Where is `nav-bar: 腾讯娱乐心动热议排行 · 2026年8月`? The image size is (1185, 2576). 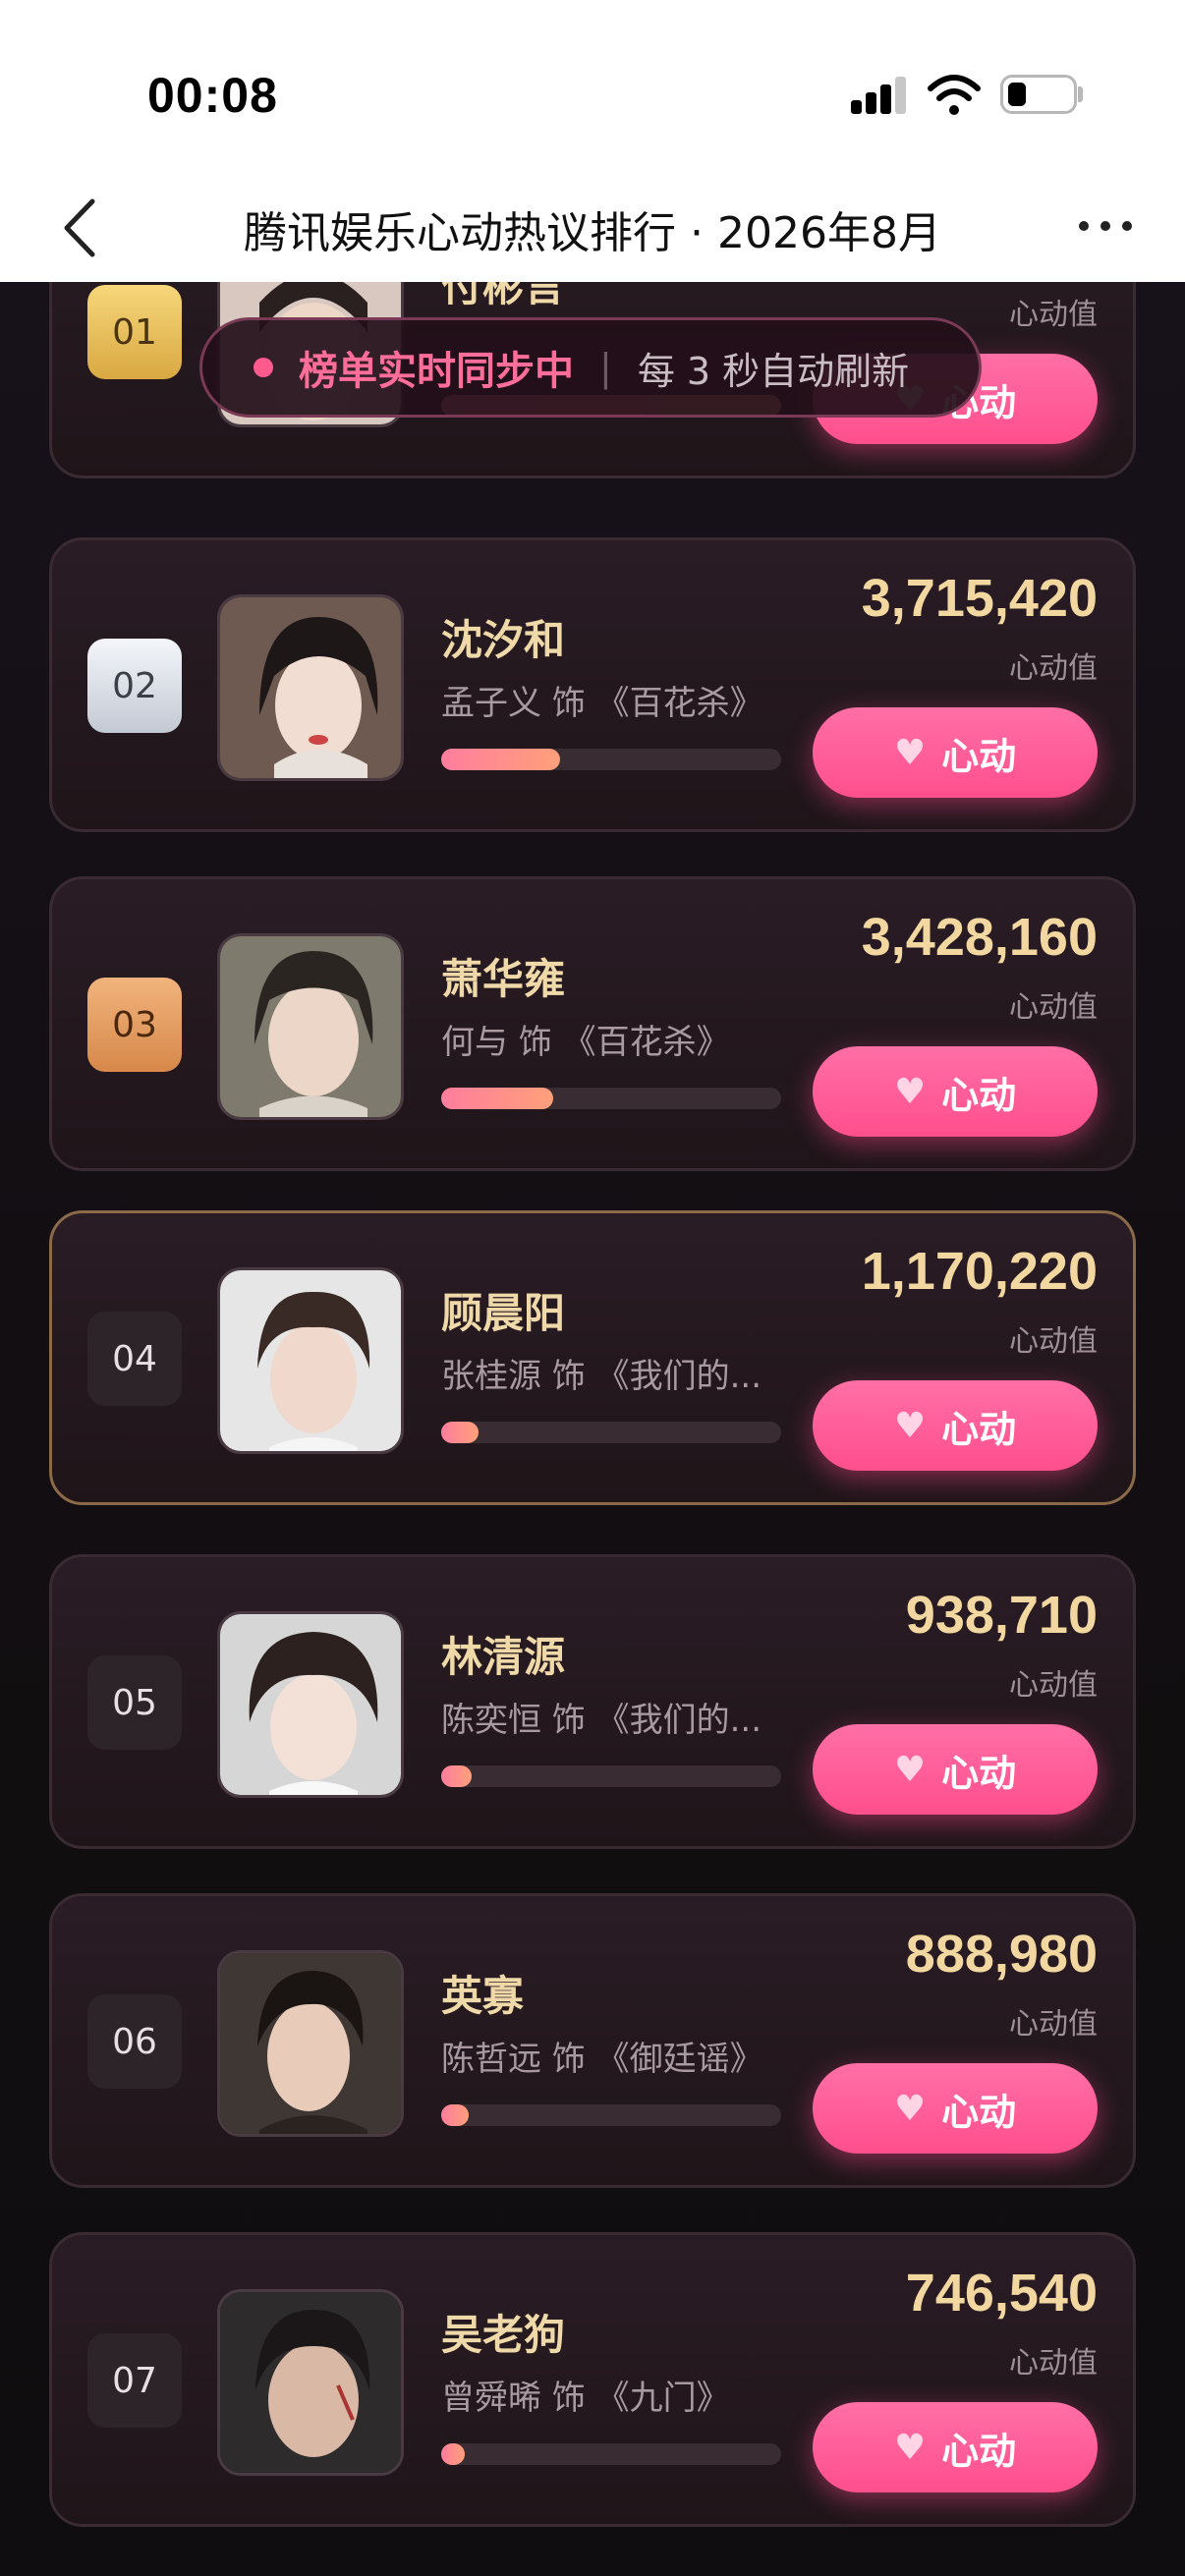 nav-bar: 腾讯娱乐心动热议排行 · 2026年8月 is located at coordinates (592, 227).